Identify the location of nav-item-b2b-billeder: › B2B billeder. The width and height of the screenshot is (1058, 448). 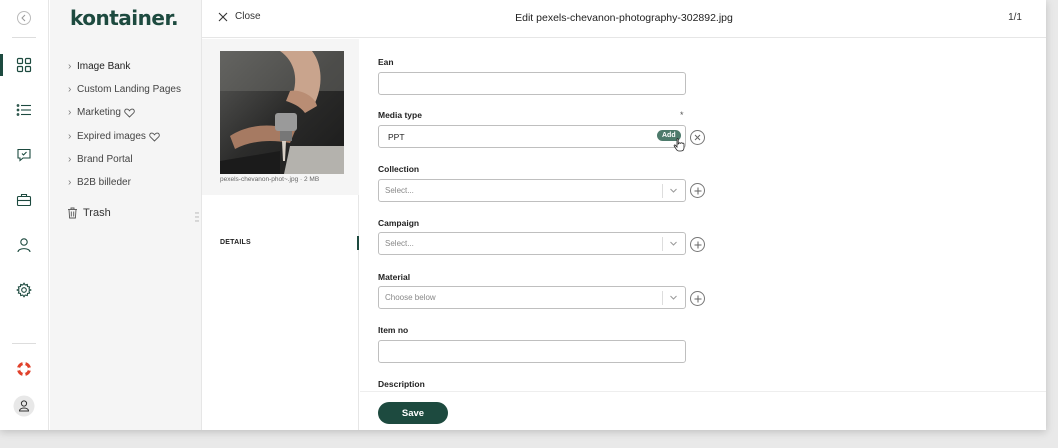
(99, 182).